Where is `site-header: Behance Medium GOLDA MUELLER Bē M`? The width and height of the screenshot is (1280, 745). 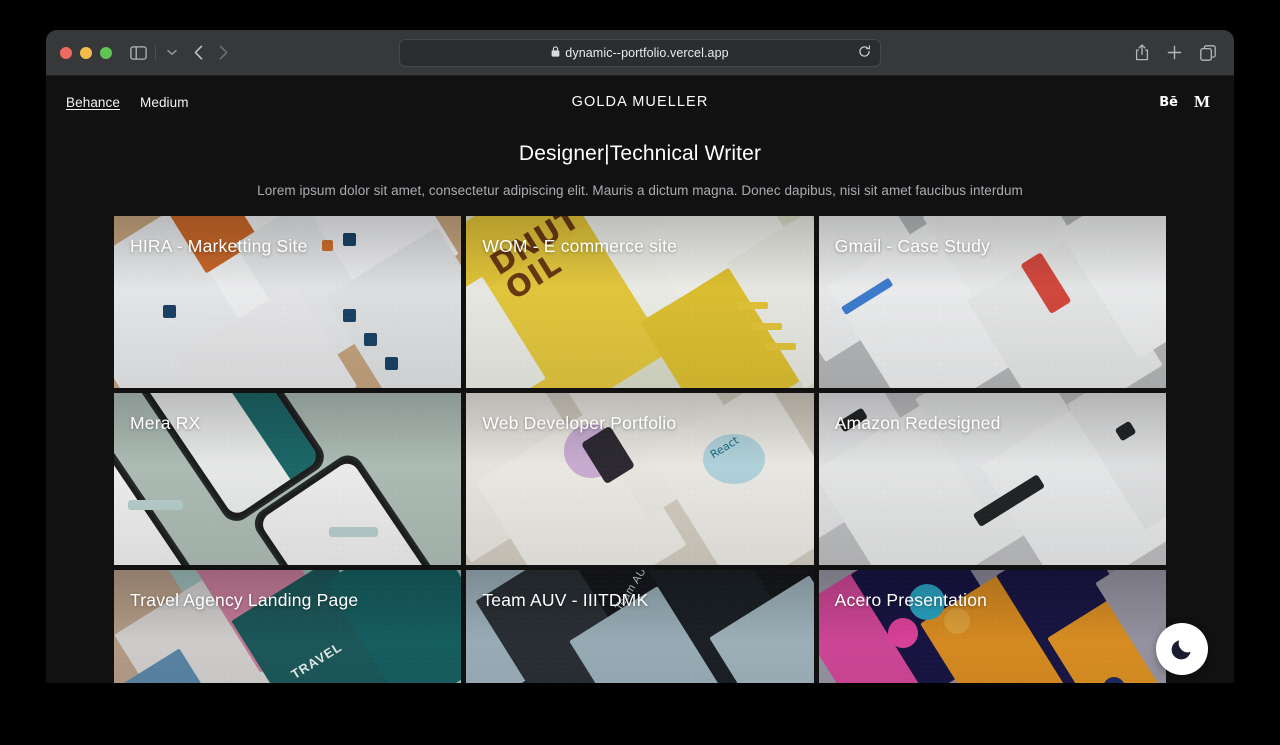
site-header: Behance Medium GOLDA MUELLER Bē M is located at coordinates (640, 102).